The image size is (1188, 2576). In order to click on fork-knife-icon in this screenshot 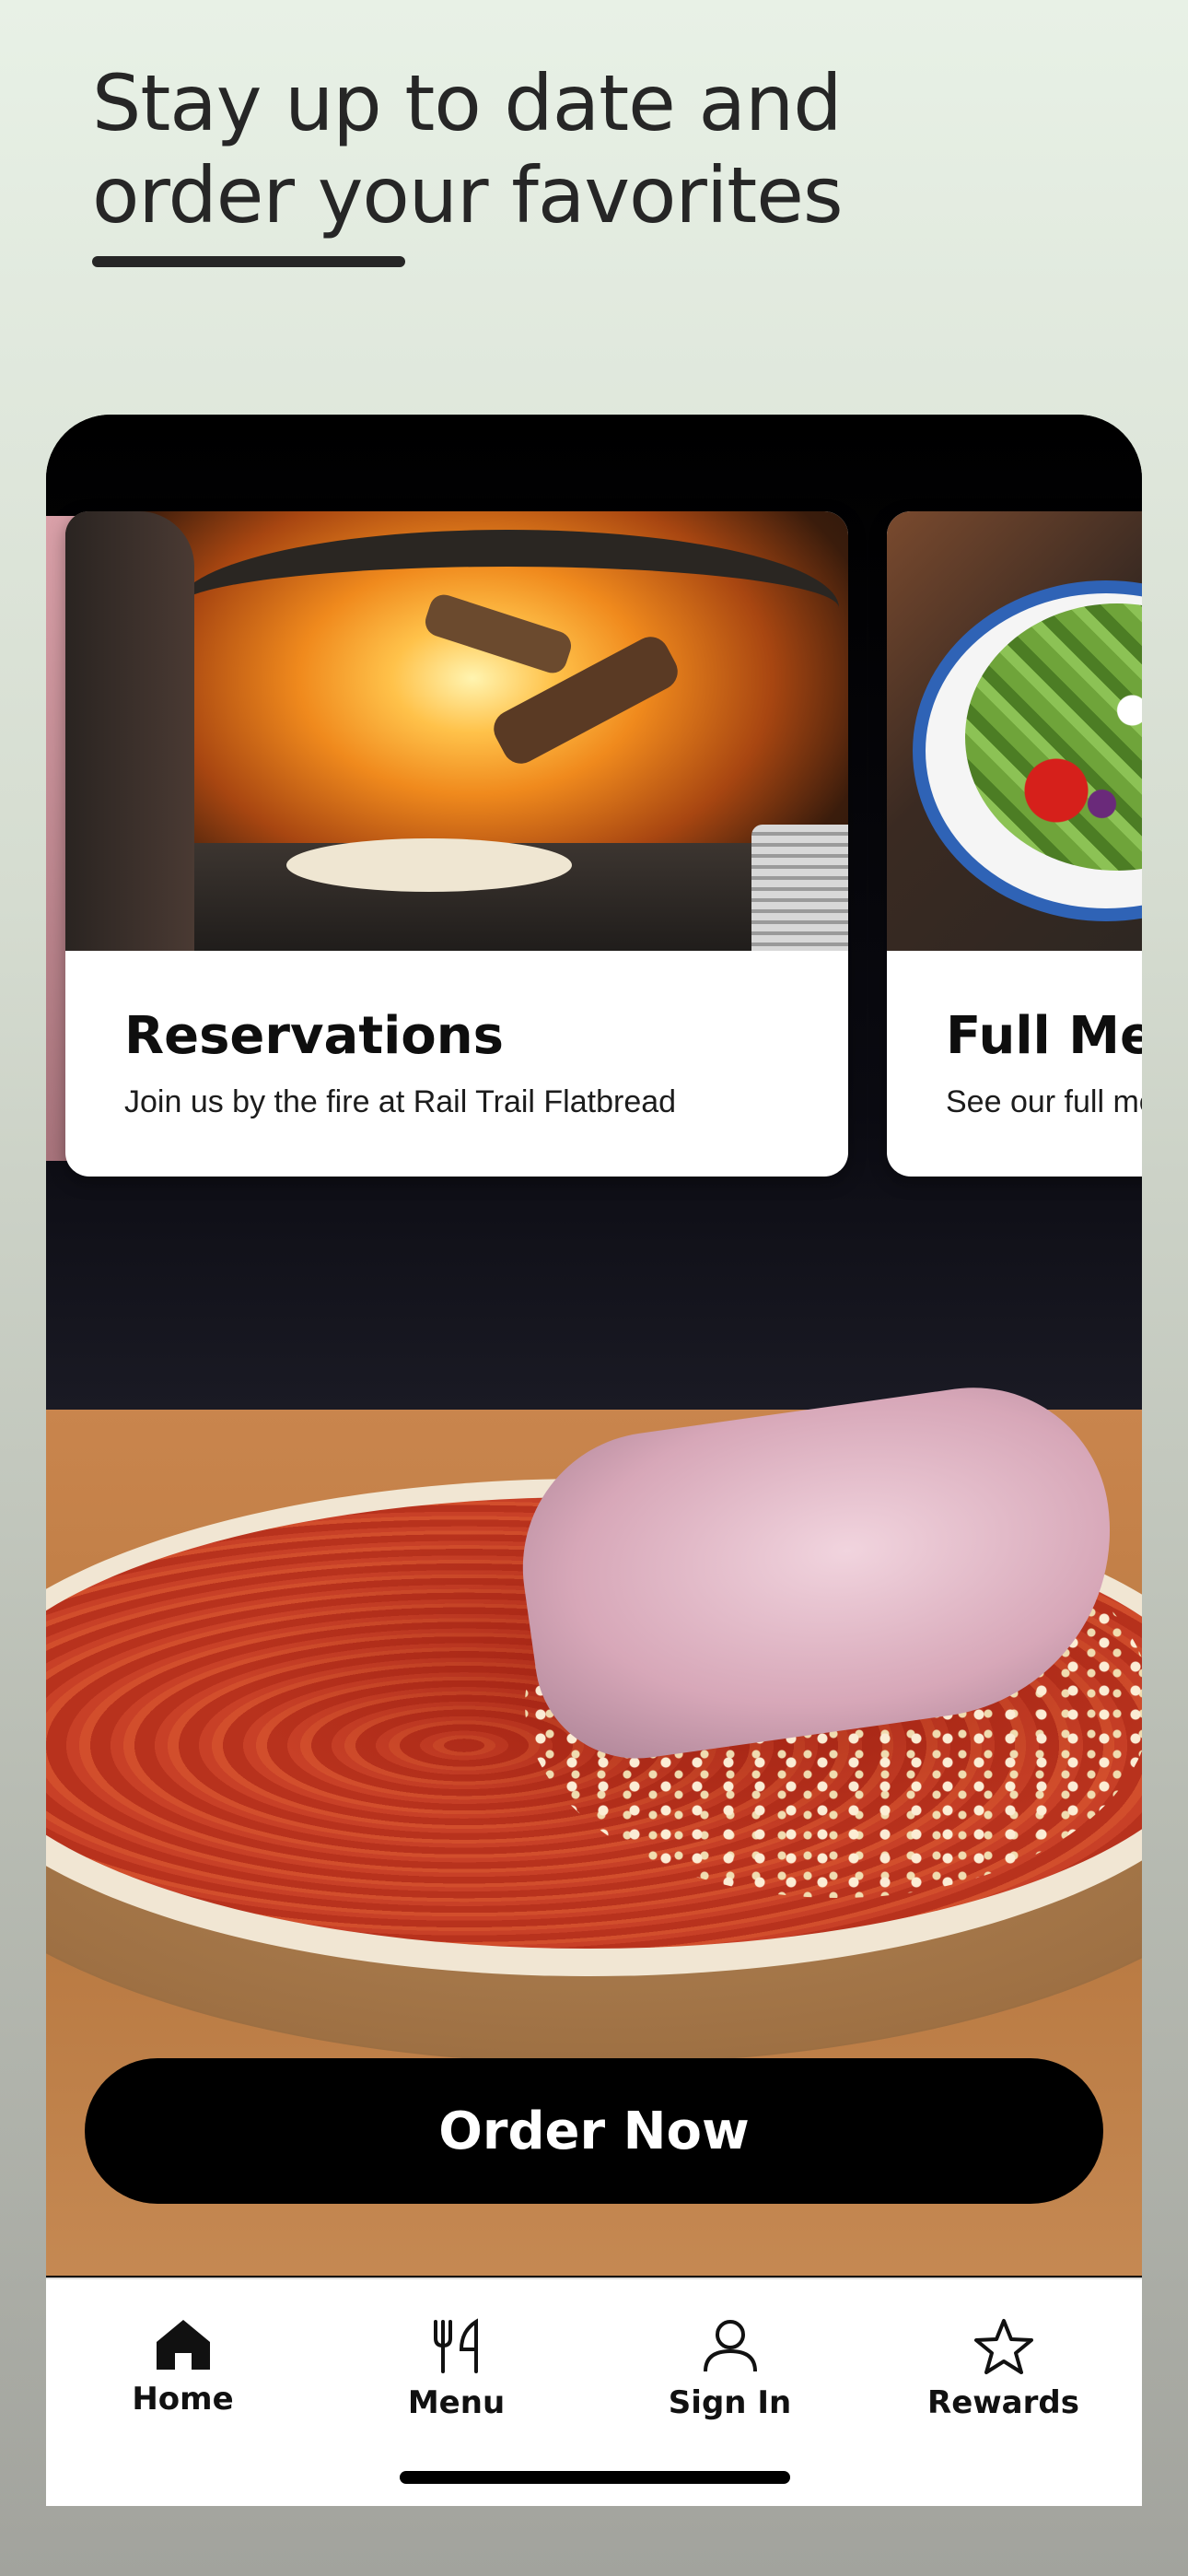, I will do `click(455, 2345)`.